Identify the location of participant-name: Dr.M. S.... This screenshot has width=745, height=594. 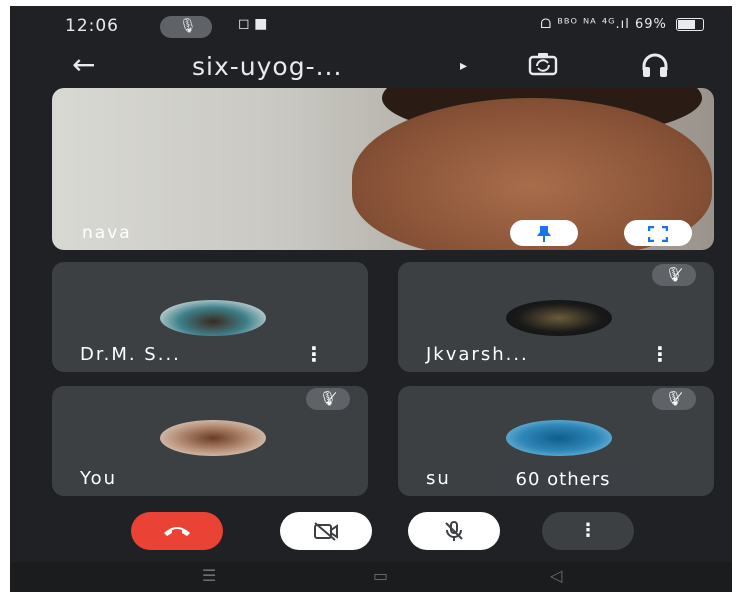
(130, 354).